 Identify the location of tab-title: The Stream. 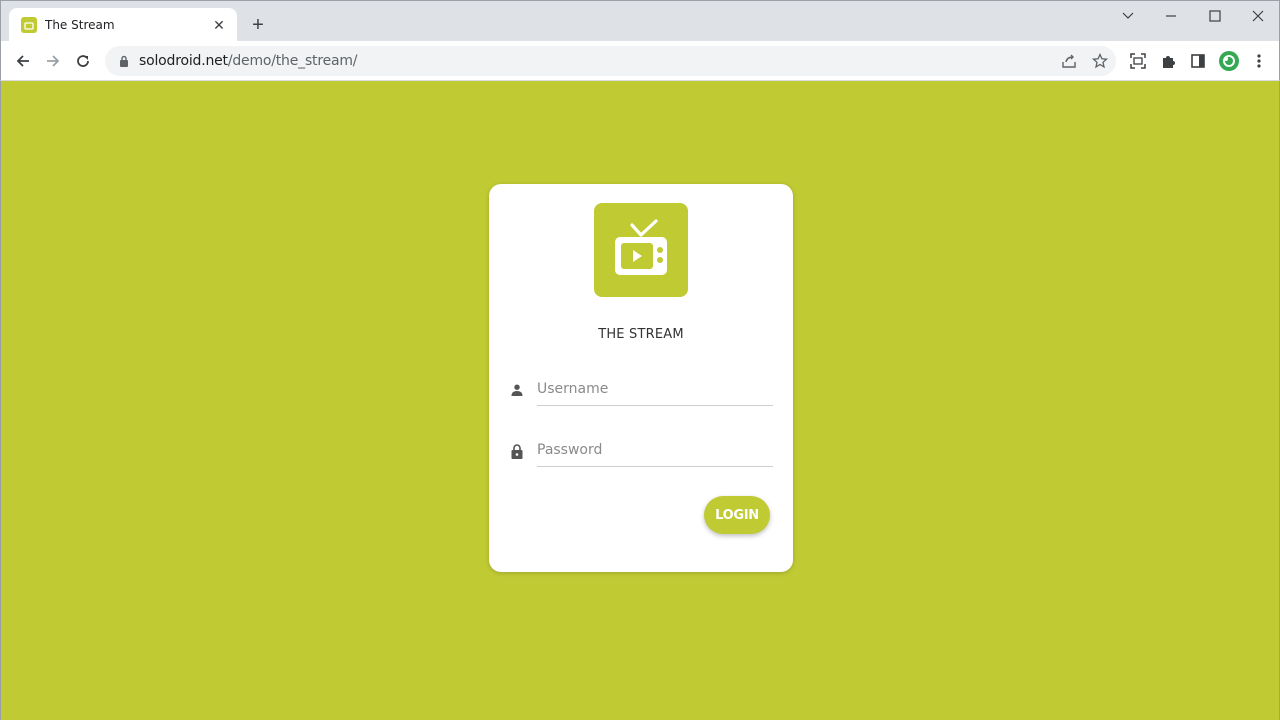
(80, 25).